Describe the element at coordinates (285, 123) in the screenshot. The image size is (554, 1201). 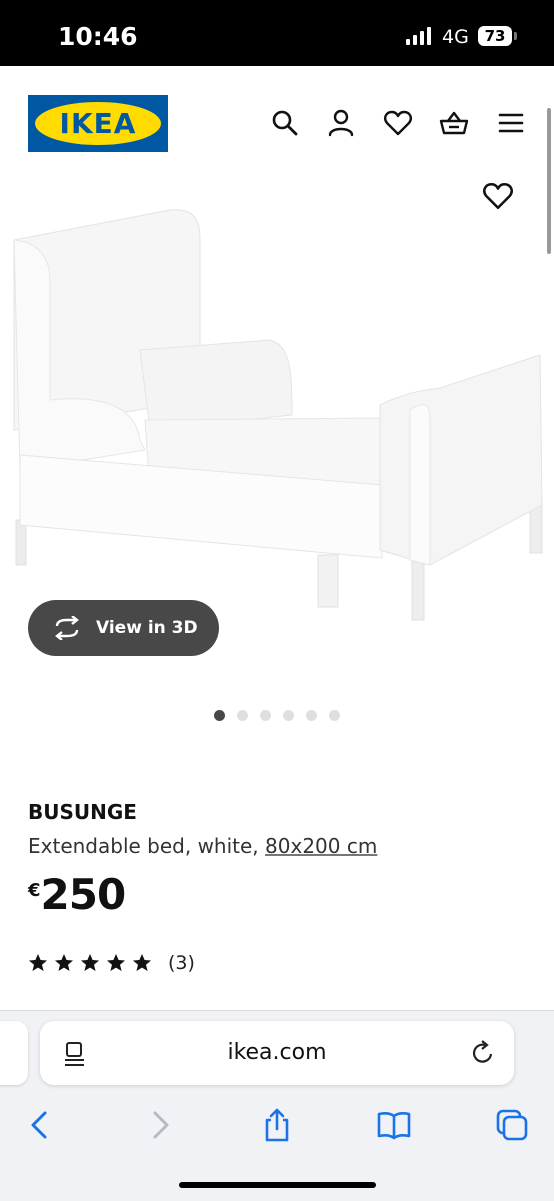
I see `search-icon` at that location.